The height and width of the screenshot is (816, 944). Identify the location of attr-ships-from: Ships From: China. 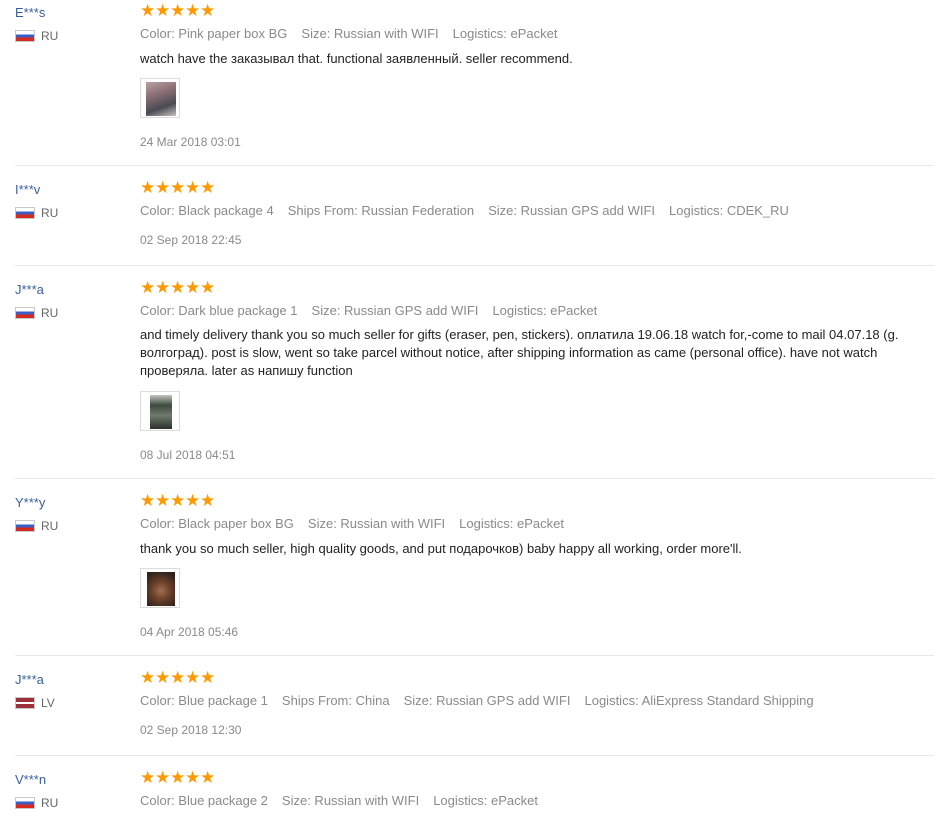
(335, 700).